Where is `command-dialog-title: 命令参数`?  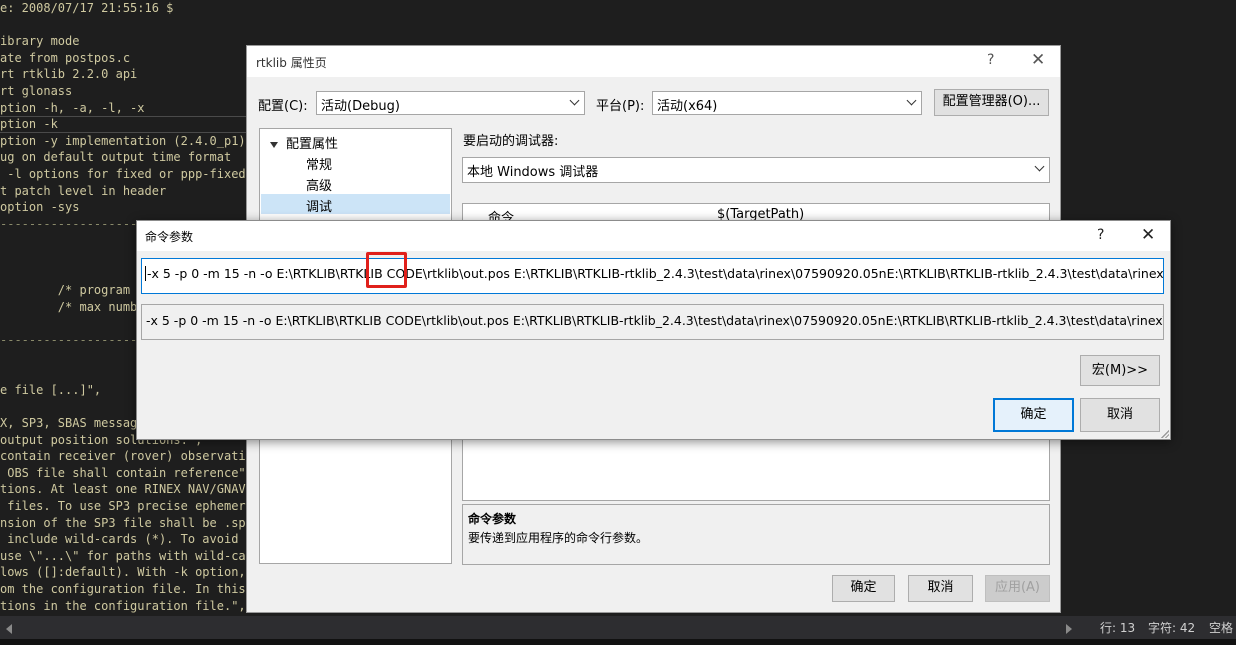 command-dialog-title: 命令参数 is located at coordinates (169, 237).